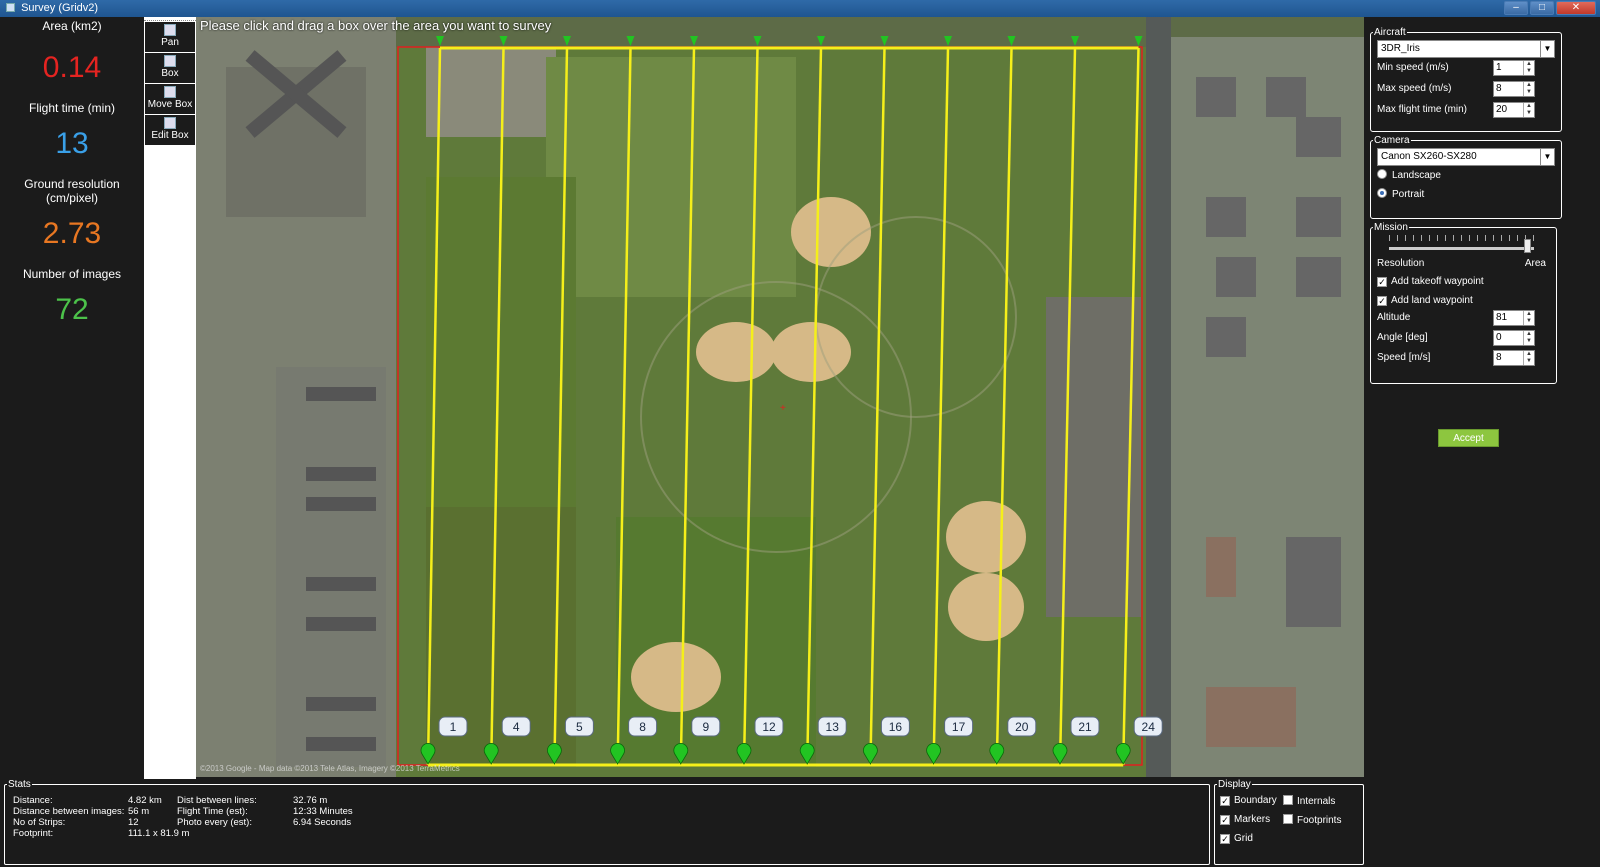 Image resolution: width=1600 pixels, height=867 pixels. Describe the element at coordinates (959, 727) in the screenshot. I see `waypoint-label: 17` at that location.